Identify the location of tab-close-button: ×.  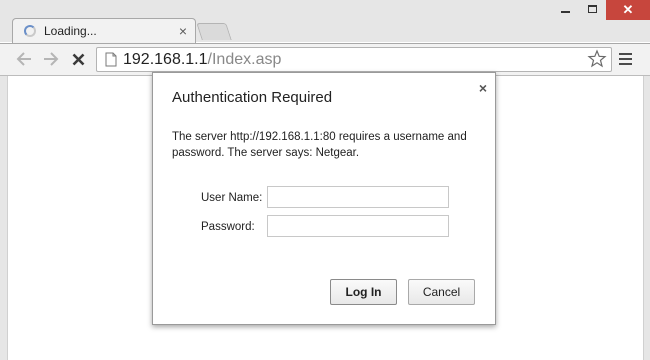
(183, 31).